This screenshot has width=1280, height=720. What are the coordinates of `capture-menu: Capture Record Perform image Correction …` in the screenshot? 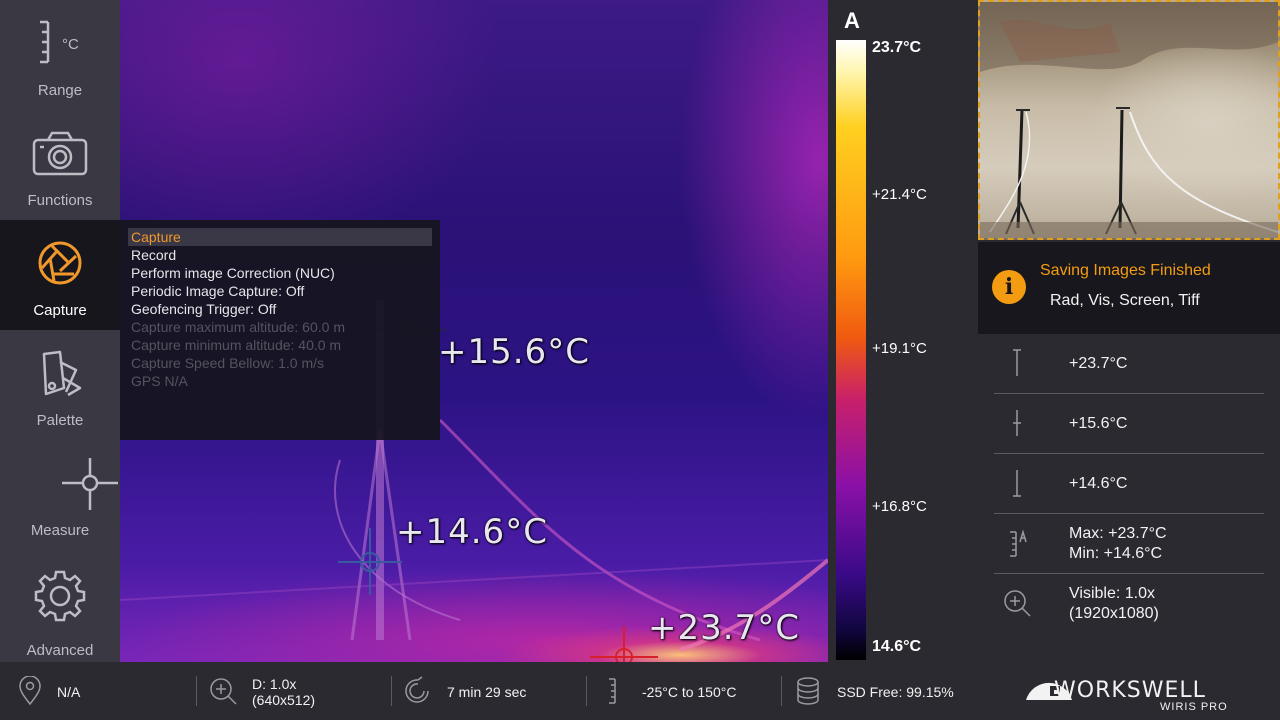 It's located at (280, 330).